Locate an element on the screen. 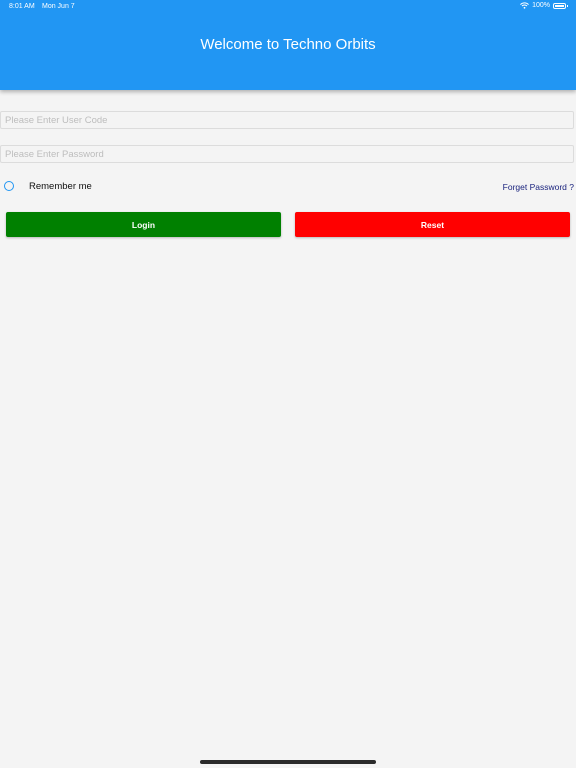  home-indicator is located at coordinates (288, 762).